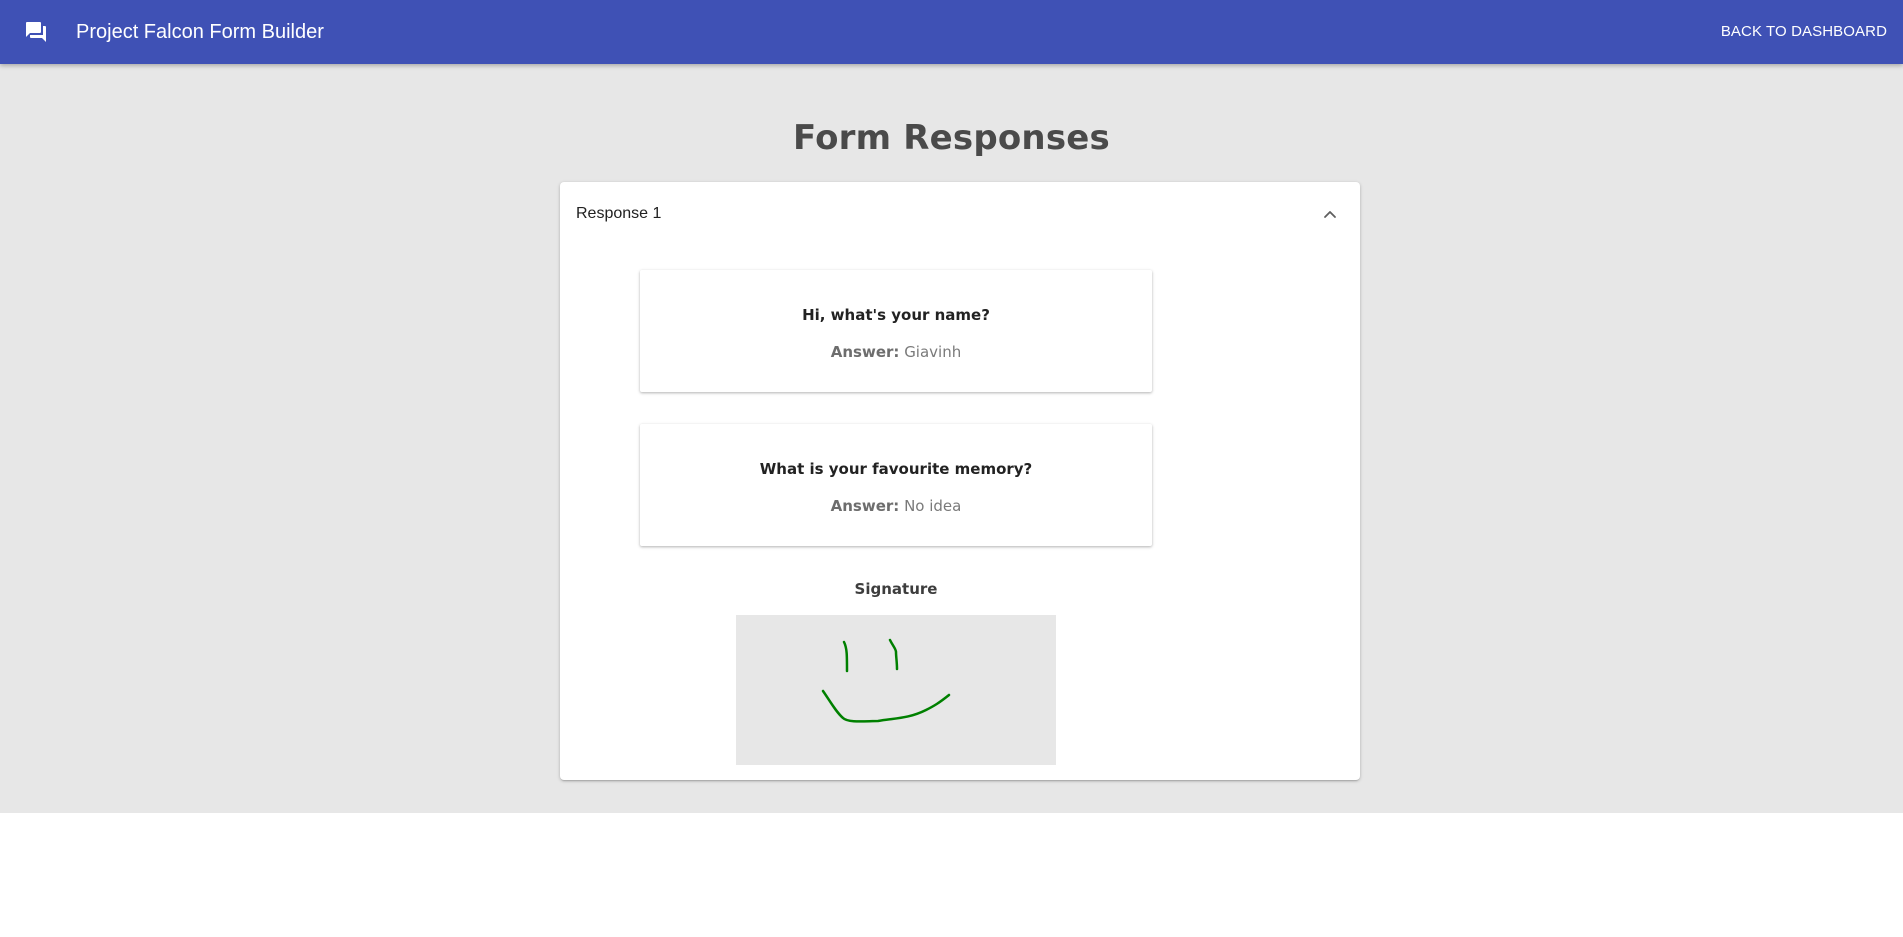 This screenshot has width=1903, height=937. Describe the element at coordinates (960, 214) in the screenshot. I see `response-panel-header: Response 1` at that location.